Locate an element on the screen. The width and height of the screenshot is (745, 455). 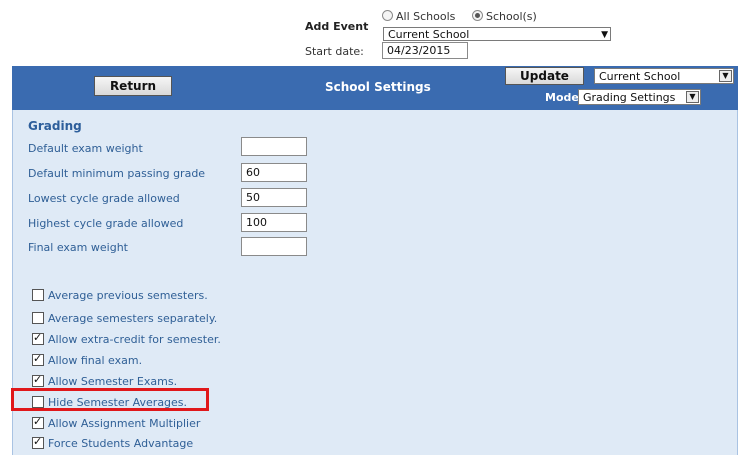
radio-schools: School(s) is located at coordinates (504, 16).